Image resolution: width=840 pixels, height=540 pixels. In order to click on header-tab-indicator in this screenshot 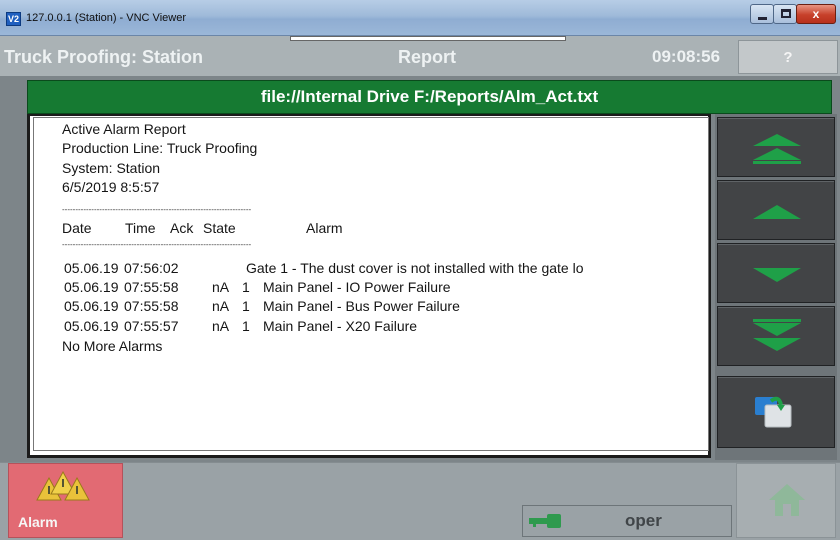, I will do `click(428, 38)`.